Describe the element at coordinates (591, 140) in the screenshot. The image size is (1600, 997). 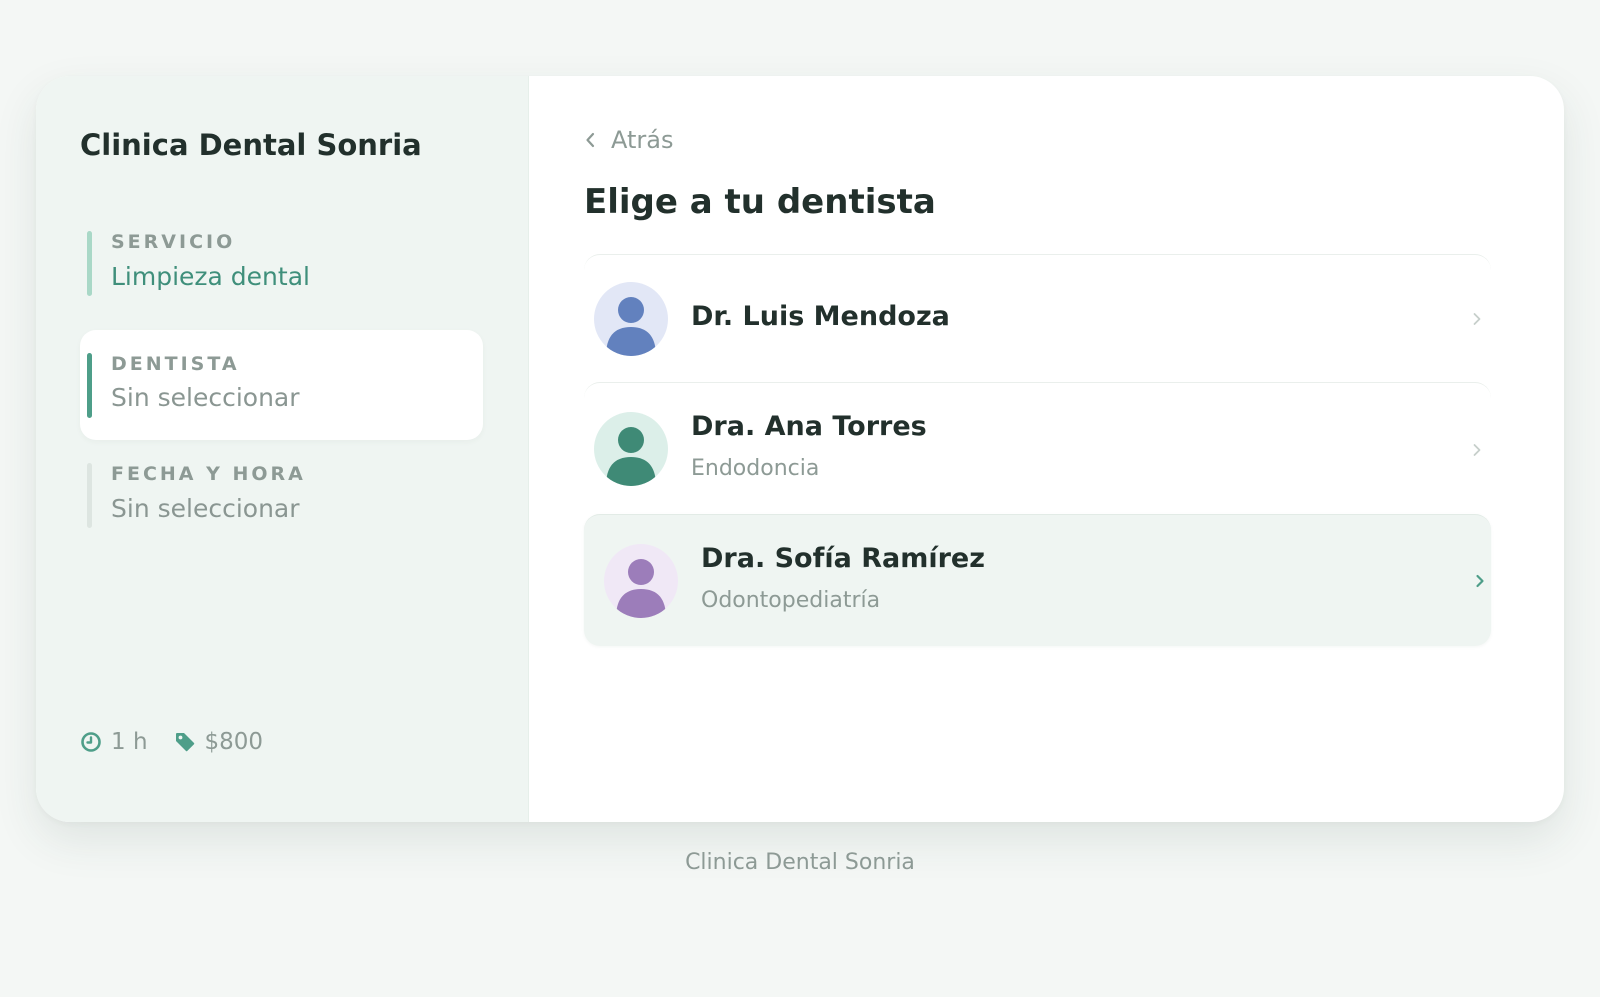
I see `chevron-left-icon` at that location.